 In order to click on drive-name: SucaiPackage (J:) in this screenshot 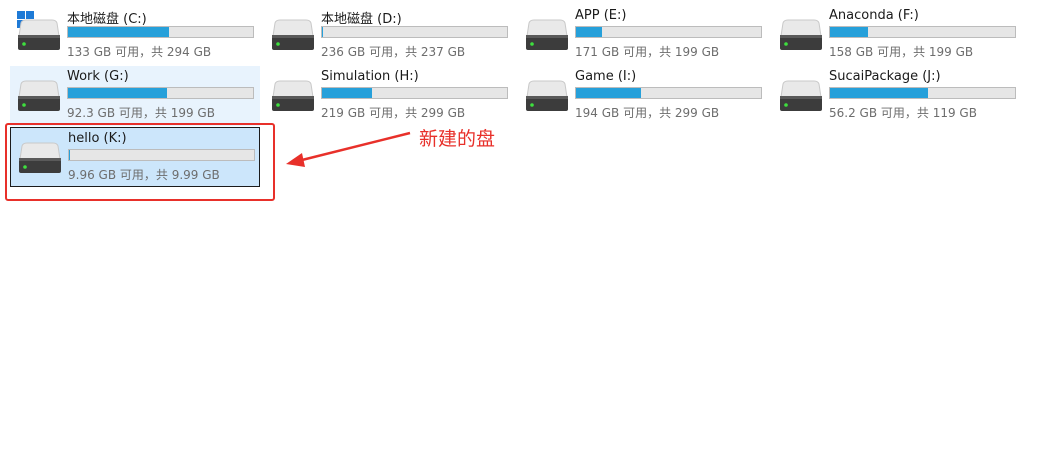, I will do `click(885, 76)`.